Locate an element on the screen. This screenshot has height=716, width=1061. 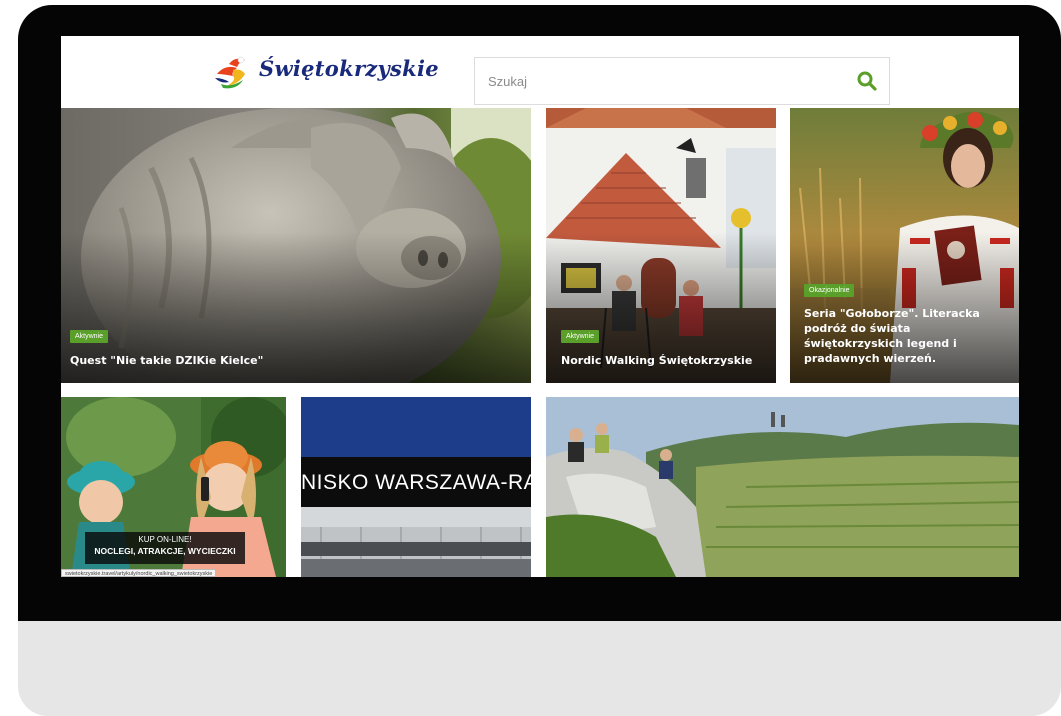
category-badge: Okazjonalnie is located at coordinates (829, 290).